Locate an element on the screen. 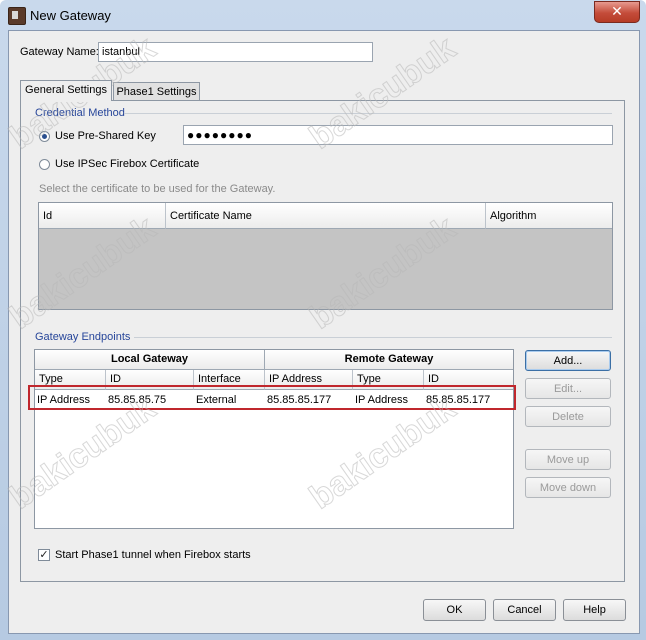 This screenshot has height=640, width=646. psk-label: Use Pre-Shared Key is located at coordinates (105, 136).